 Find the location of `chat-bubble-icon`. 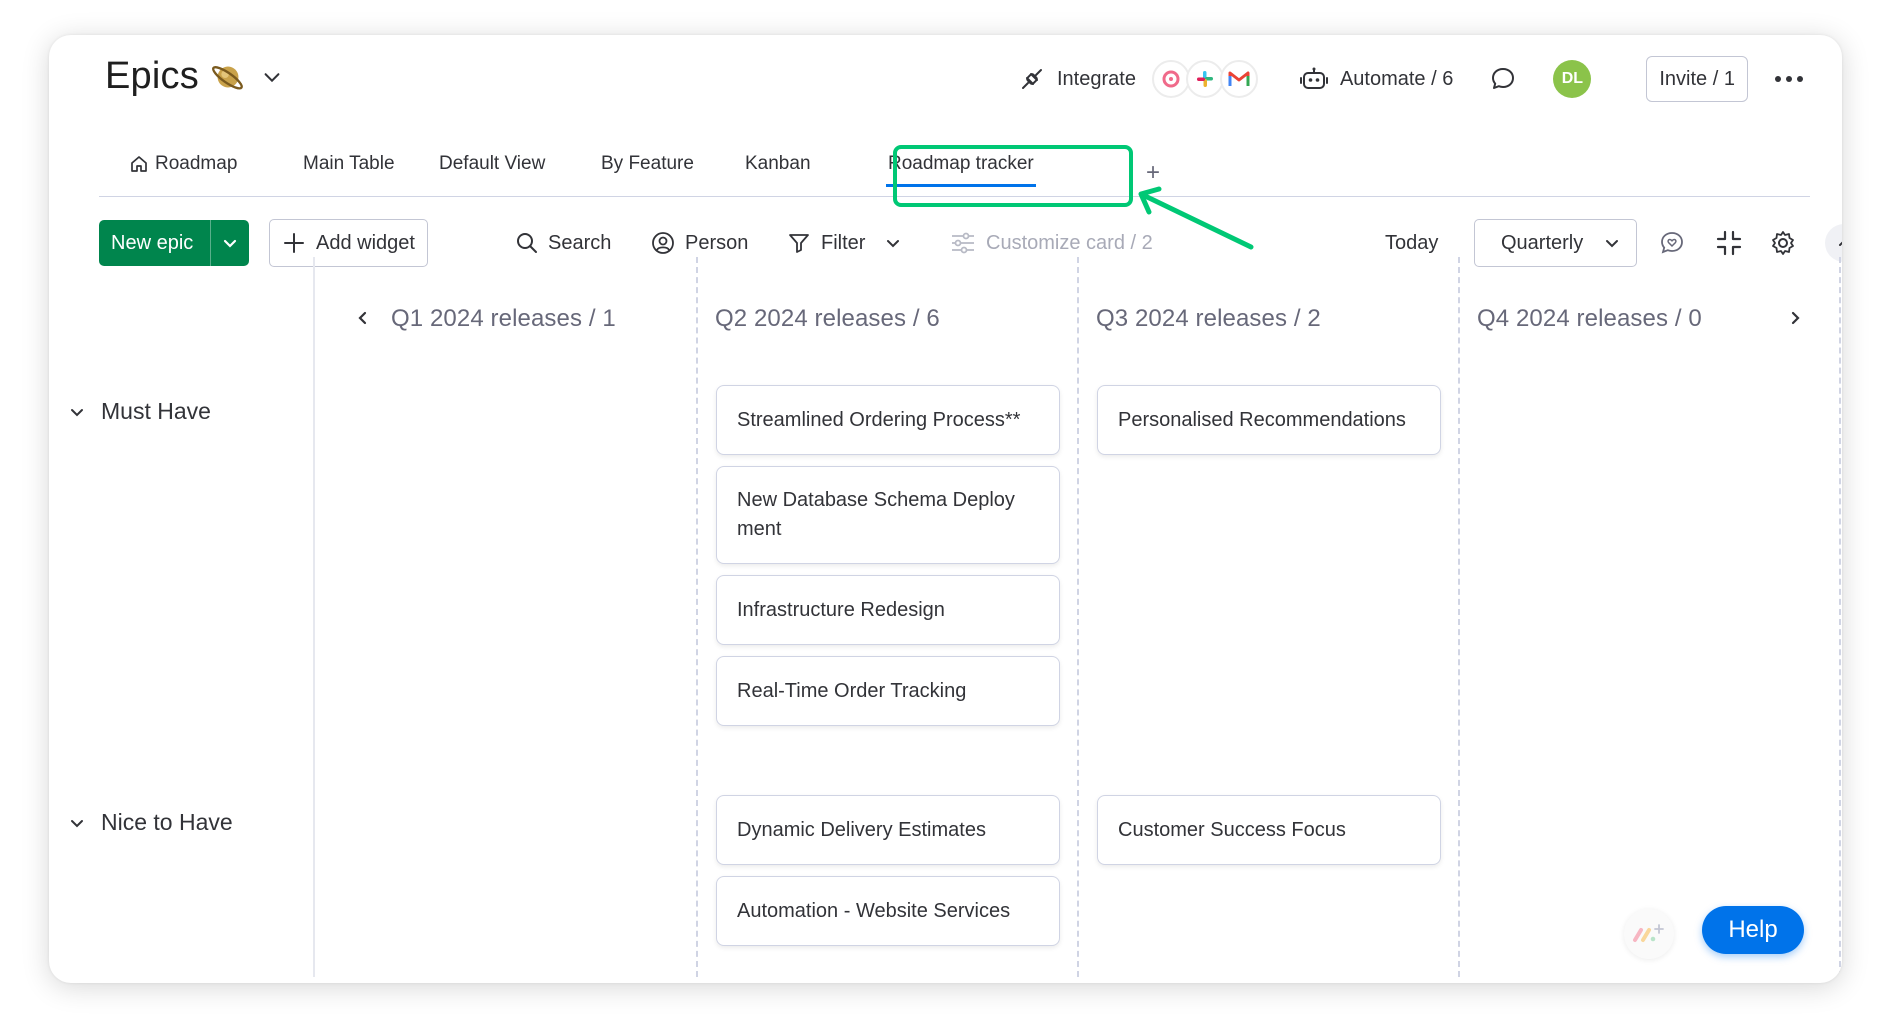

chat-bubble-icon is located at coordinates (1503, 78).